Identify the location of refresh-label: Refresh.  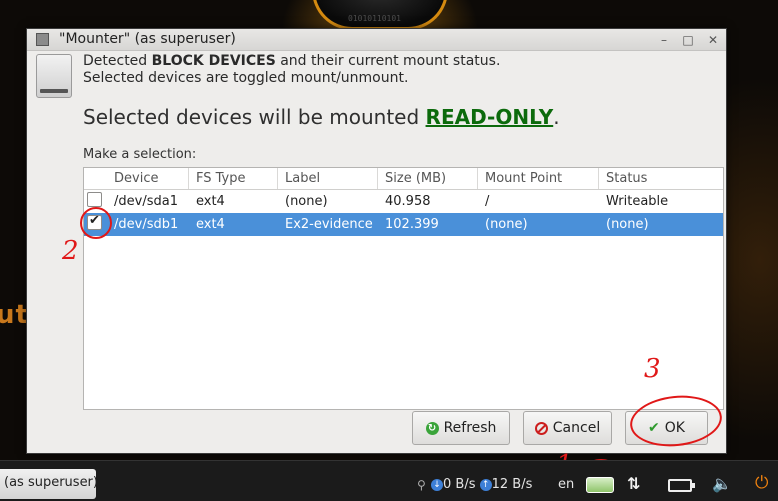
(470, 428).